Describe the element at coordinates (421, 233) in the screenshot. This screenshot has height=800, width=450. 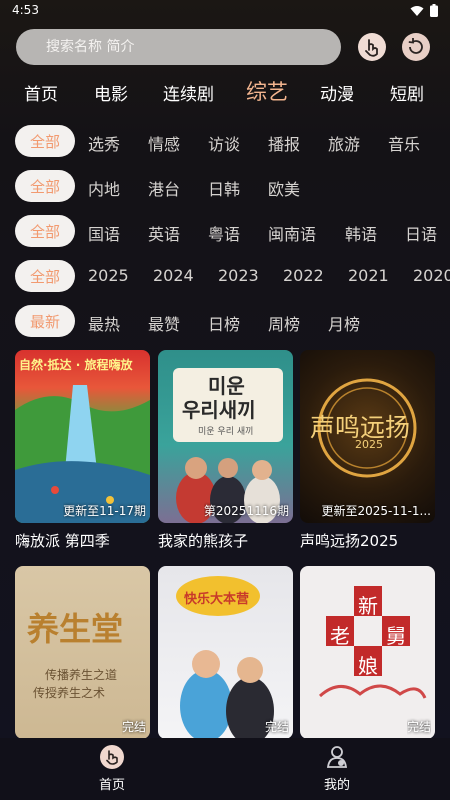
I see `filter-option: 日语` at that location.